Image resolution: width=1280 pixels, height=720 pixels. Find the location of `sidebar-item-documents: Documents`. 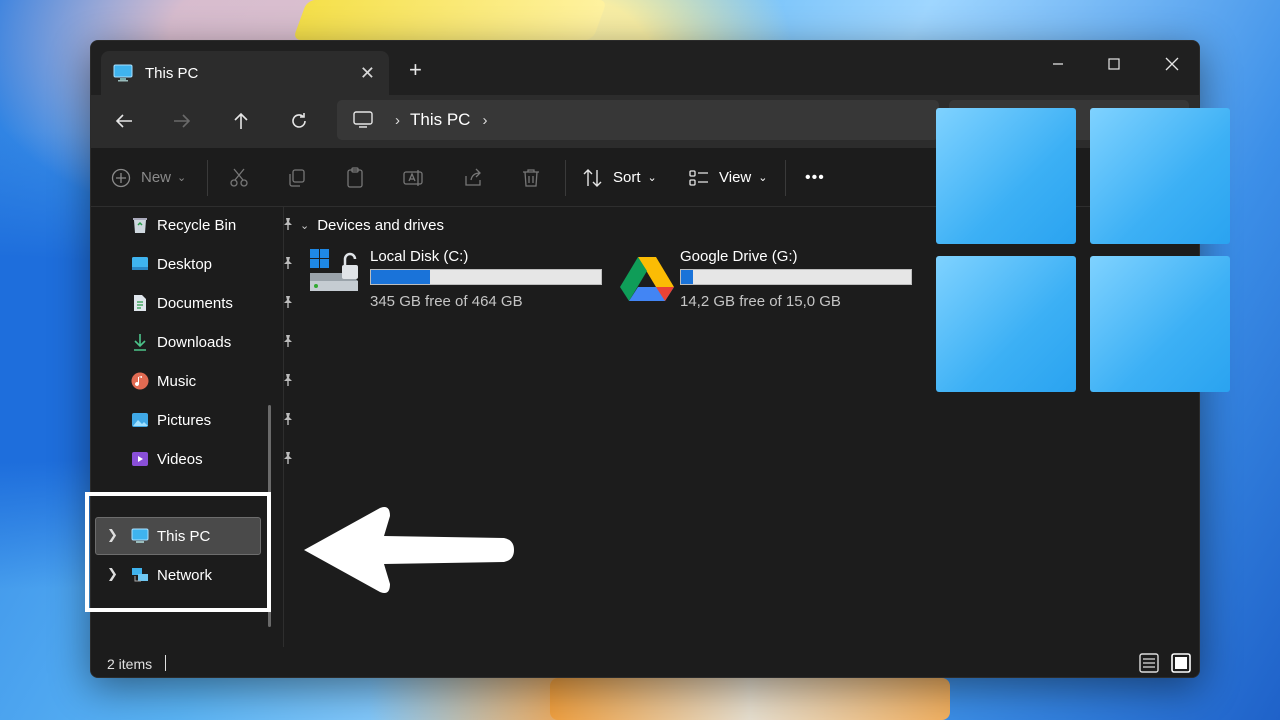

sidebar-item-documents: Documents is located at coordinates (211, 303).